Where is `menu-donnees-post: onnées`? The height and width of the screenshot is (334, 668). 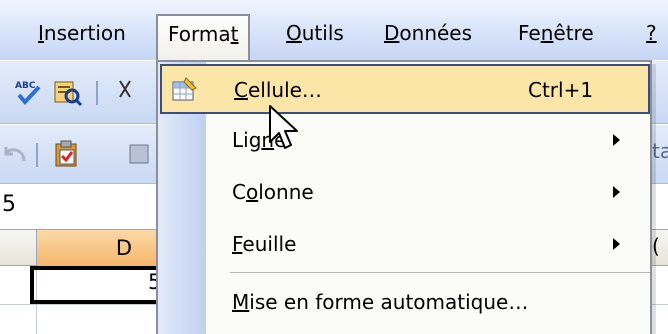
menu-donnees-post: onnées is located at coordinates (436, 33).